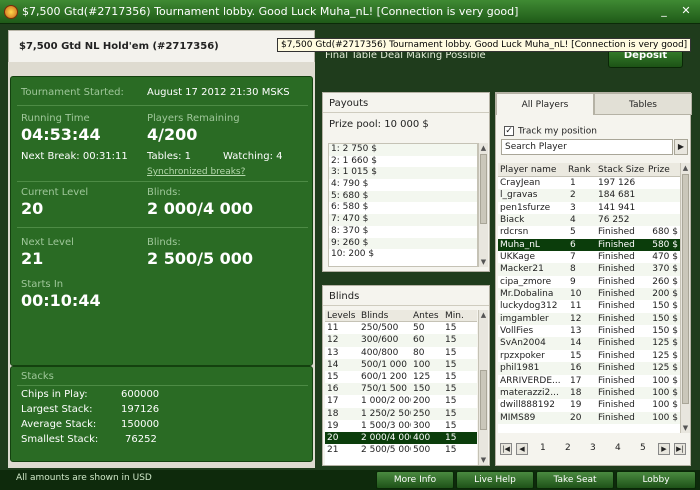  Describe the element at coordinates (140, 424) in the screenshot. I see `stack-value: 150000` at that location.